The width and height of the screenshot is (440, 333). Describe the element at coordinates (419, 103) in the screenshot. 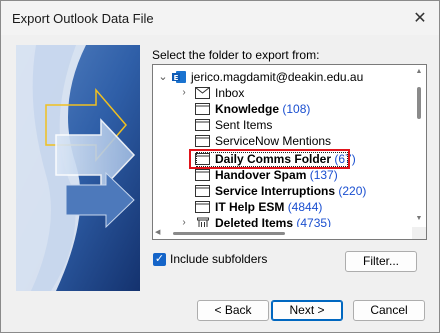

I see `vertical-scroll-thumb` at that location.